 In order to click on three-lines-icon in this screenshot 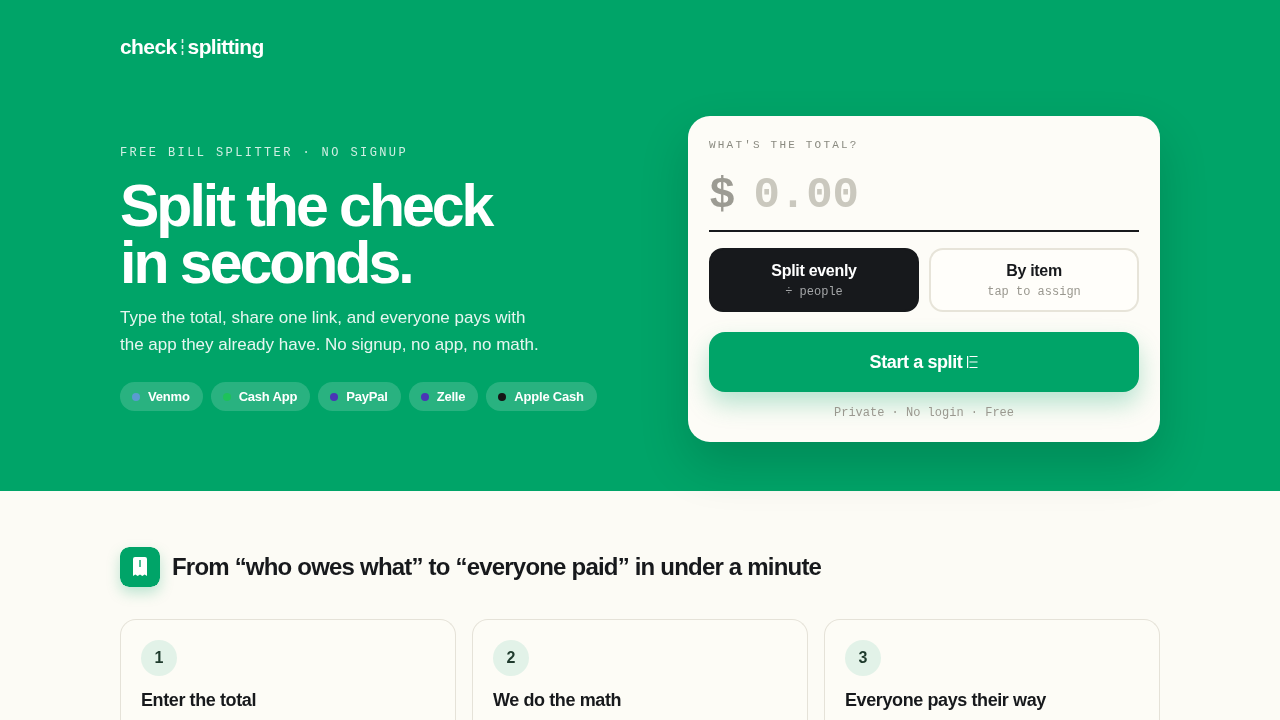, I will do `click(973, 362)`.